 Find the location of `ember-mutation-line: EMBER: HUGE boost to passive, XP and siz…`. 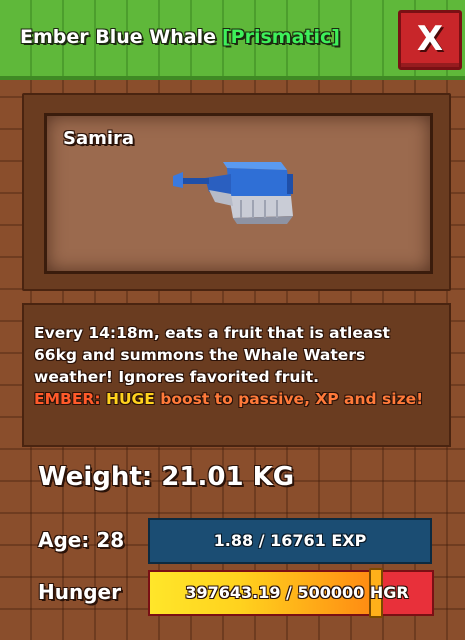

ember-mutation-line: EMBER: HUGE boost to passive, XP and siz… is located at coordinates (236, 399).